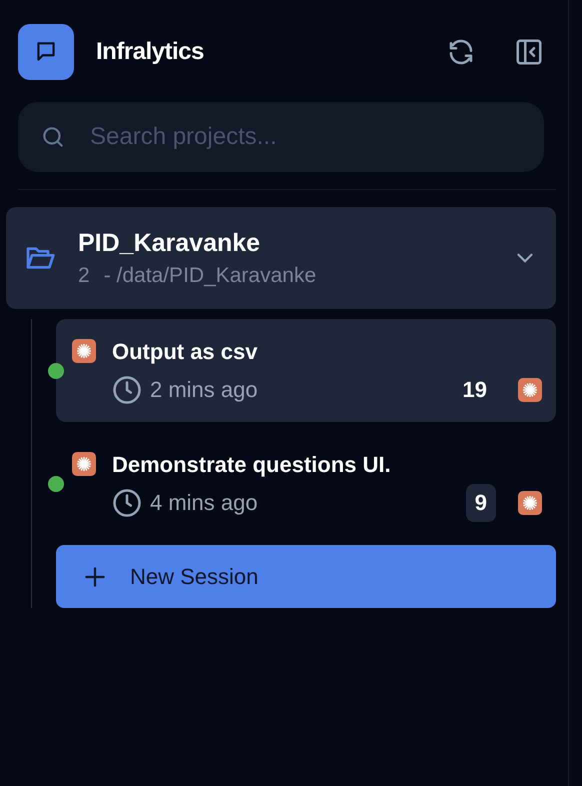 This screenshot has height=786, width=582. What do you see at coordinates (475, 390) in the screenshot?
I see `message-count: 19` at bounding box center [475, 390].